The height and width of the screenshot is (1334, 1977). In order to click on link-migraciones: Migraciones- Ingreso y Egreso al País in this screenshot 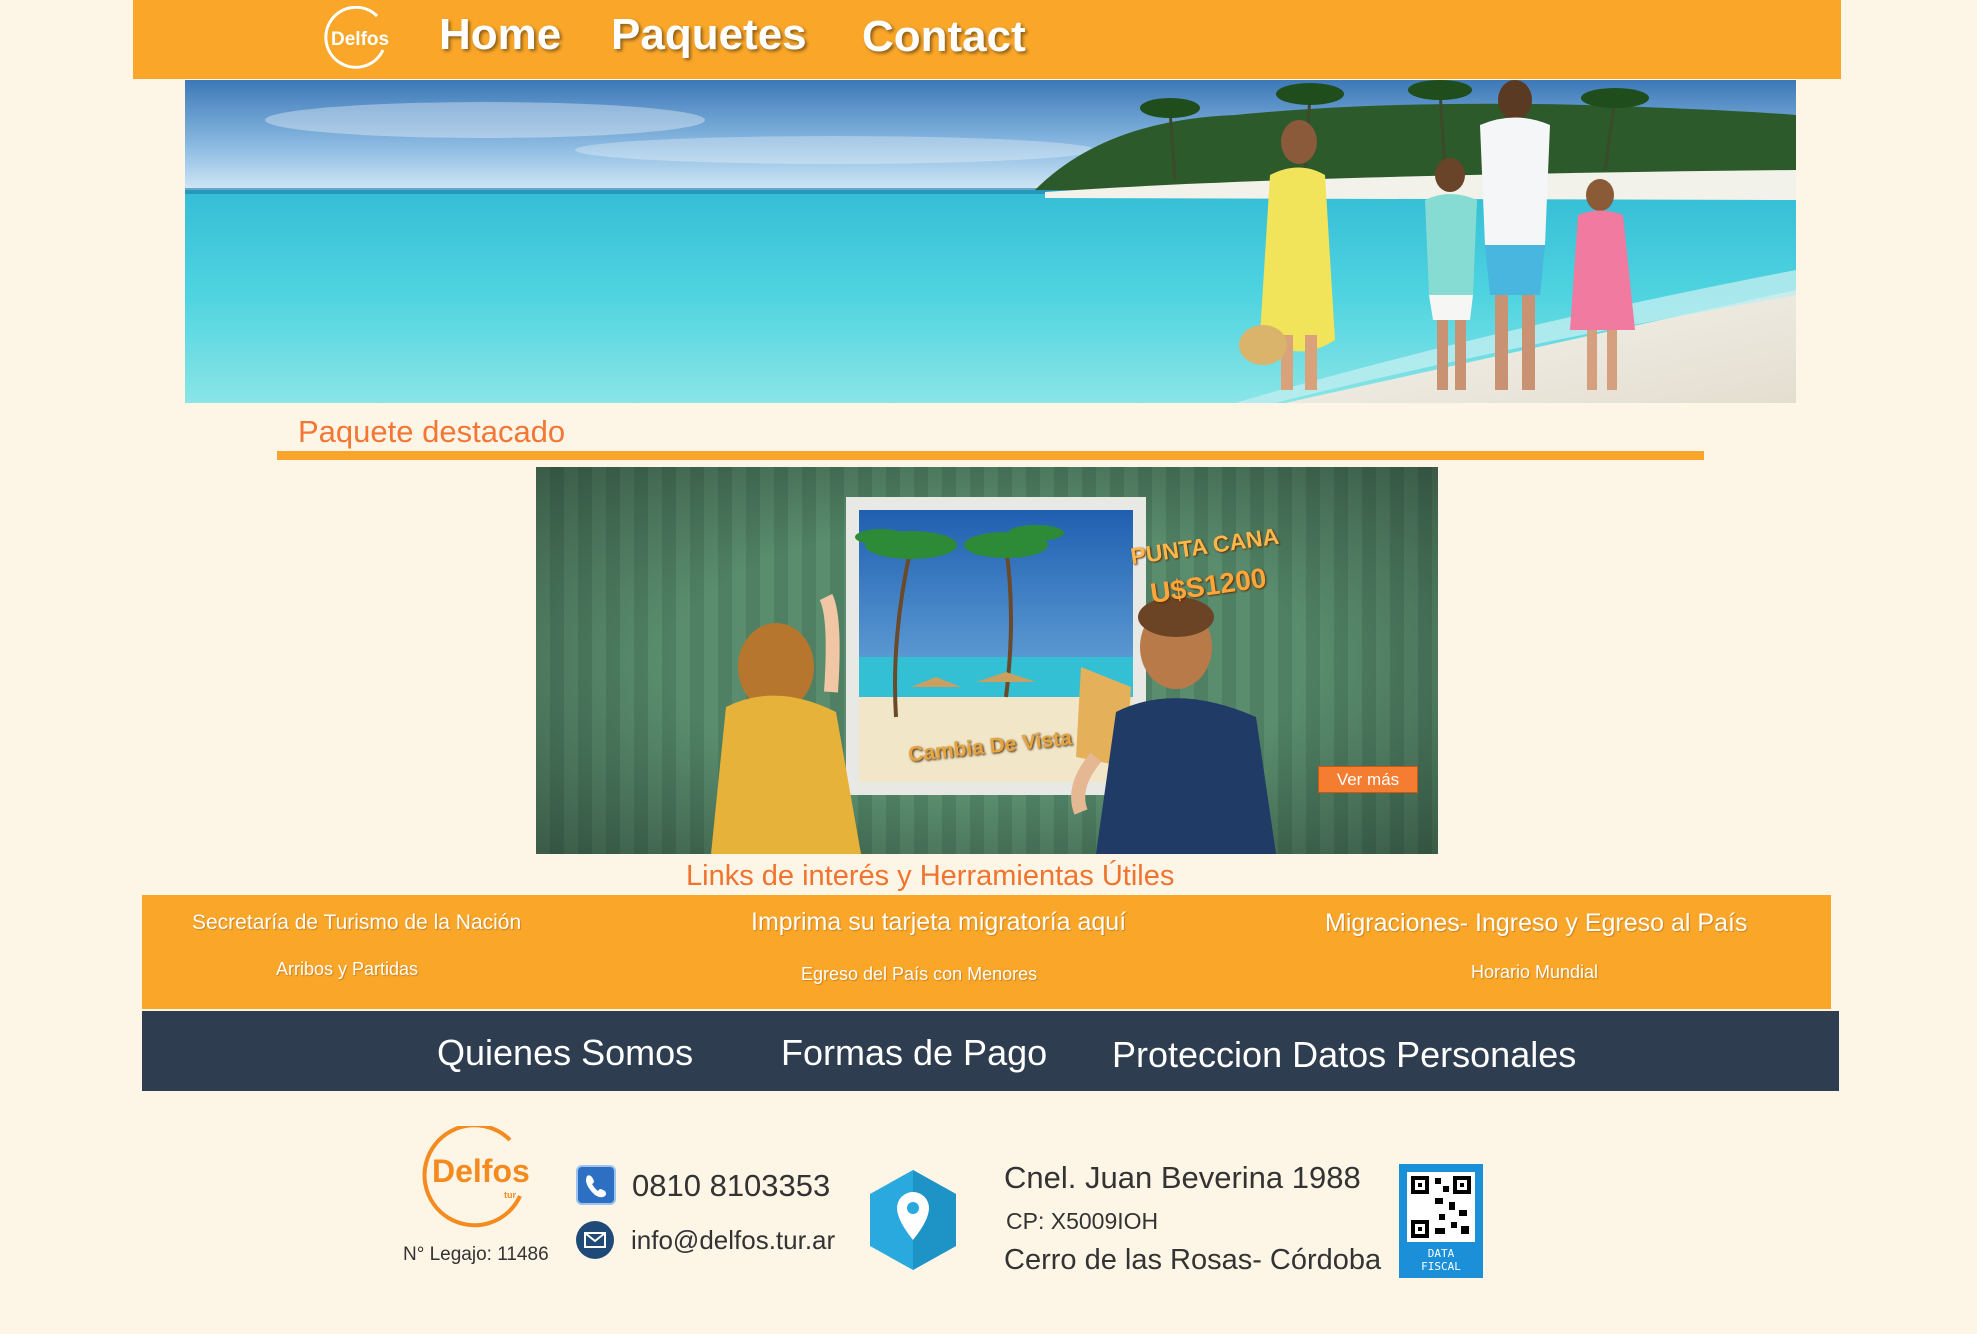, I will do `click(1536, 923)`.